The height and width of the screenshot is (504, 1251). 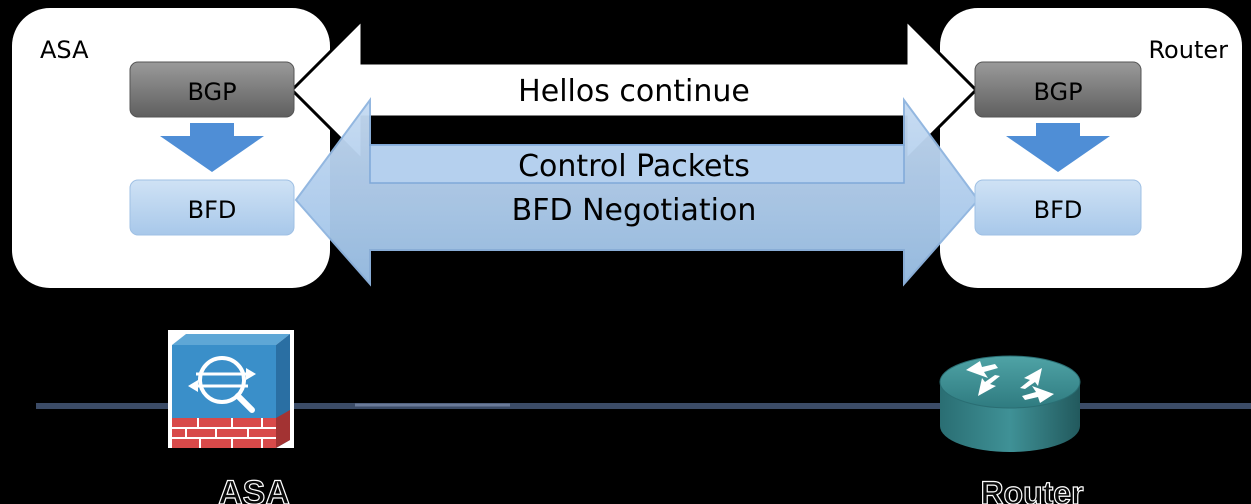 What do you see at coordinates (634, 166) in the screenshot?
I see `control-packets-label: Control Packets` at bounding box center [634, 166].